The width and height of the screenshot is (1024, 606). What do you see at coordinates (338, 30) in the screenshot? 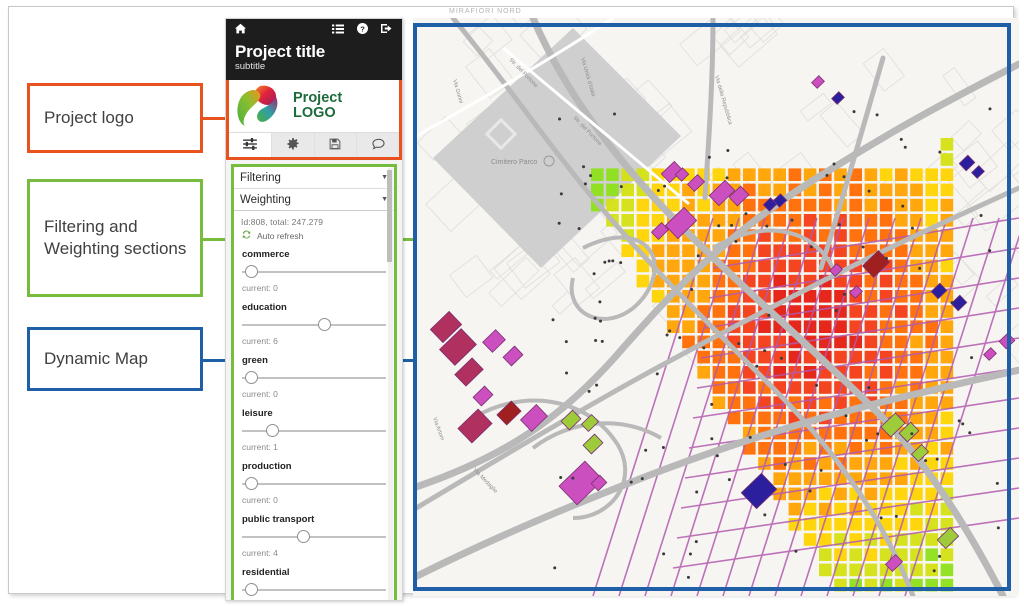
I see `list-icon` at bounding box center [338, 30].